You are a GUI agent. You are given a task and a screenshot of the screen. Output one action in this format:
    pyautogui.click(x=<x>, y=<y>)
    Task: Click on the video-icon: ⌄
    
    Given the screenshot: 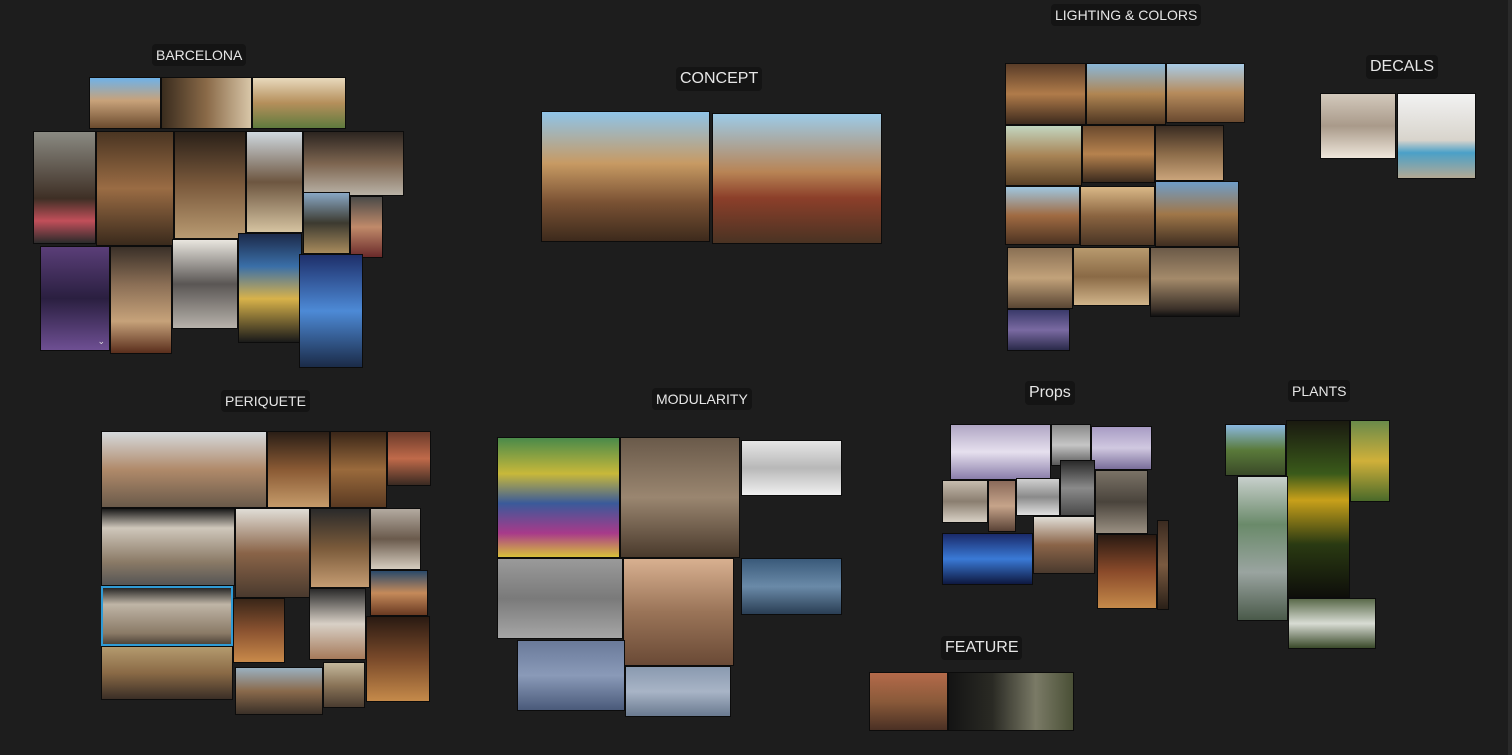 What is the action you would take?
    pyautogui.click(x=101, y=341)
    